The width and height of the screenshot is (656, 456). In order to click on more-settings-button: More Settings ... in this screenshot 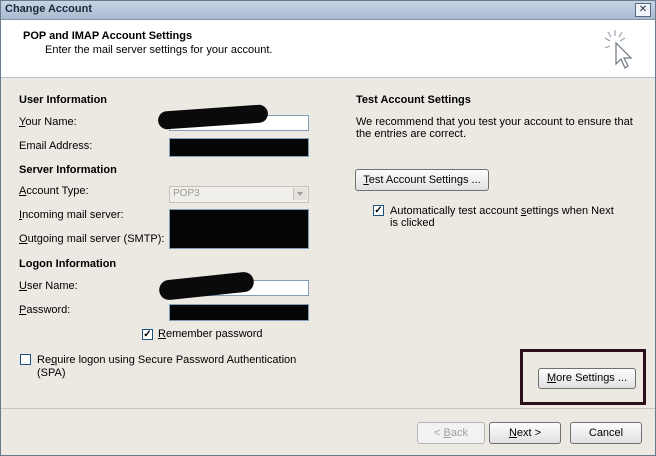, I will do `click(587, 378)`.